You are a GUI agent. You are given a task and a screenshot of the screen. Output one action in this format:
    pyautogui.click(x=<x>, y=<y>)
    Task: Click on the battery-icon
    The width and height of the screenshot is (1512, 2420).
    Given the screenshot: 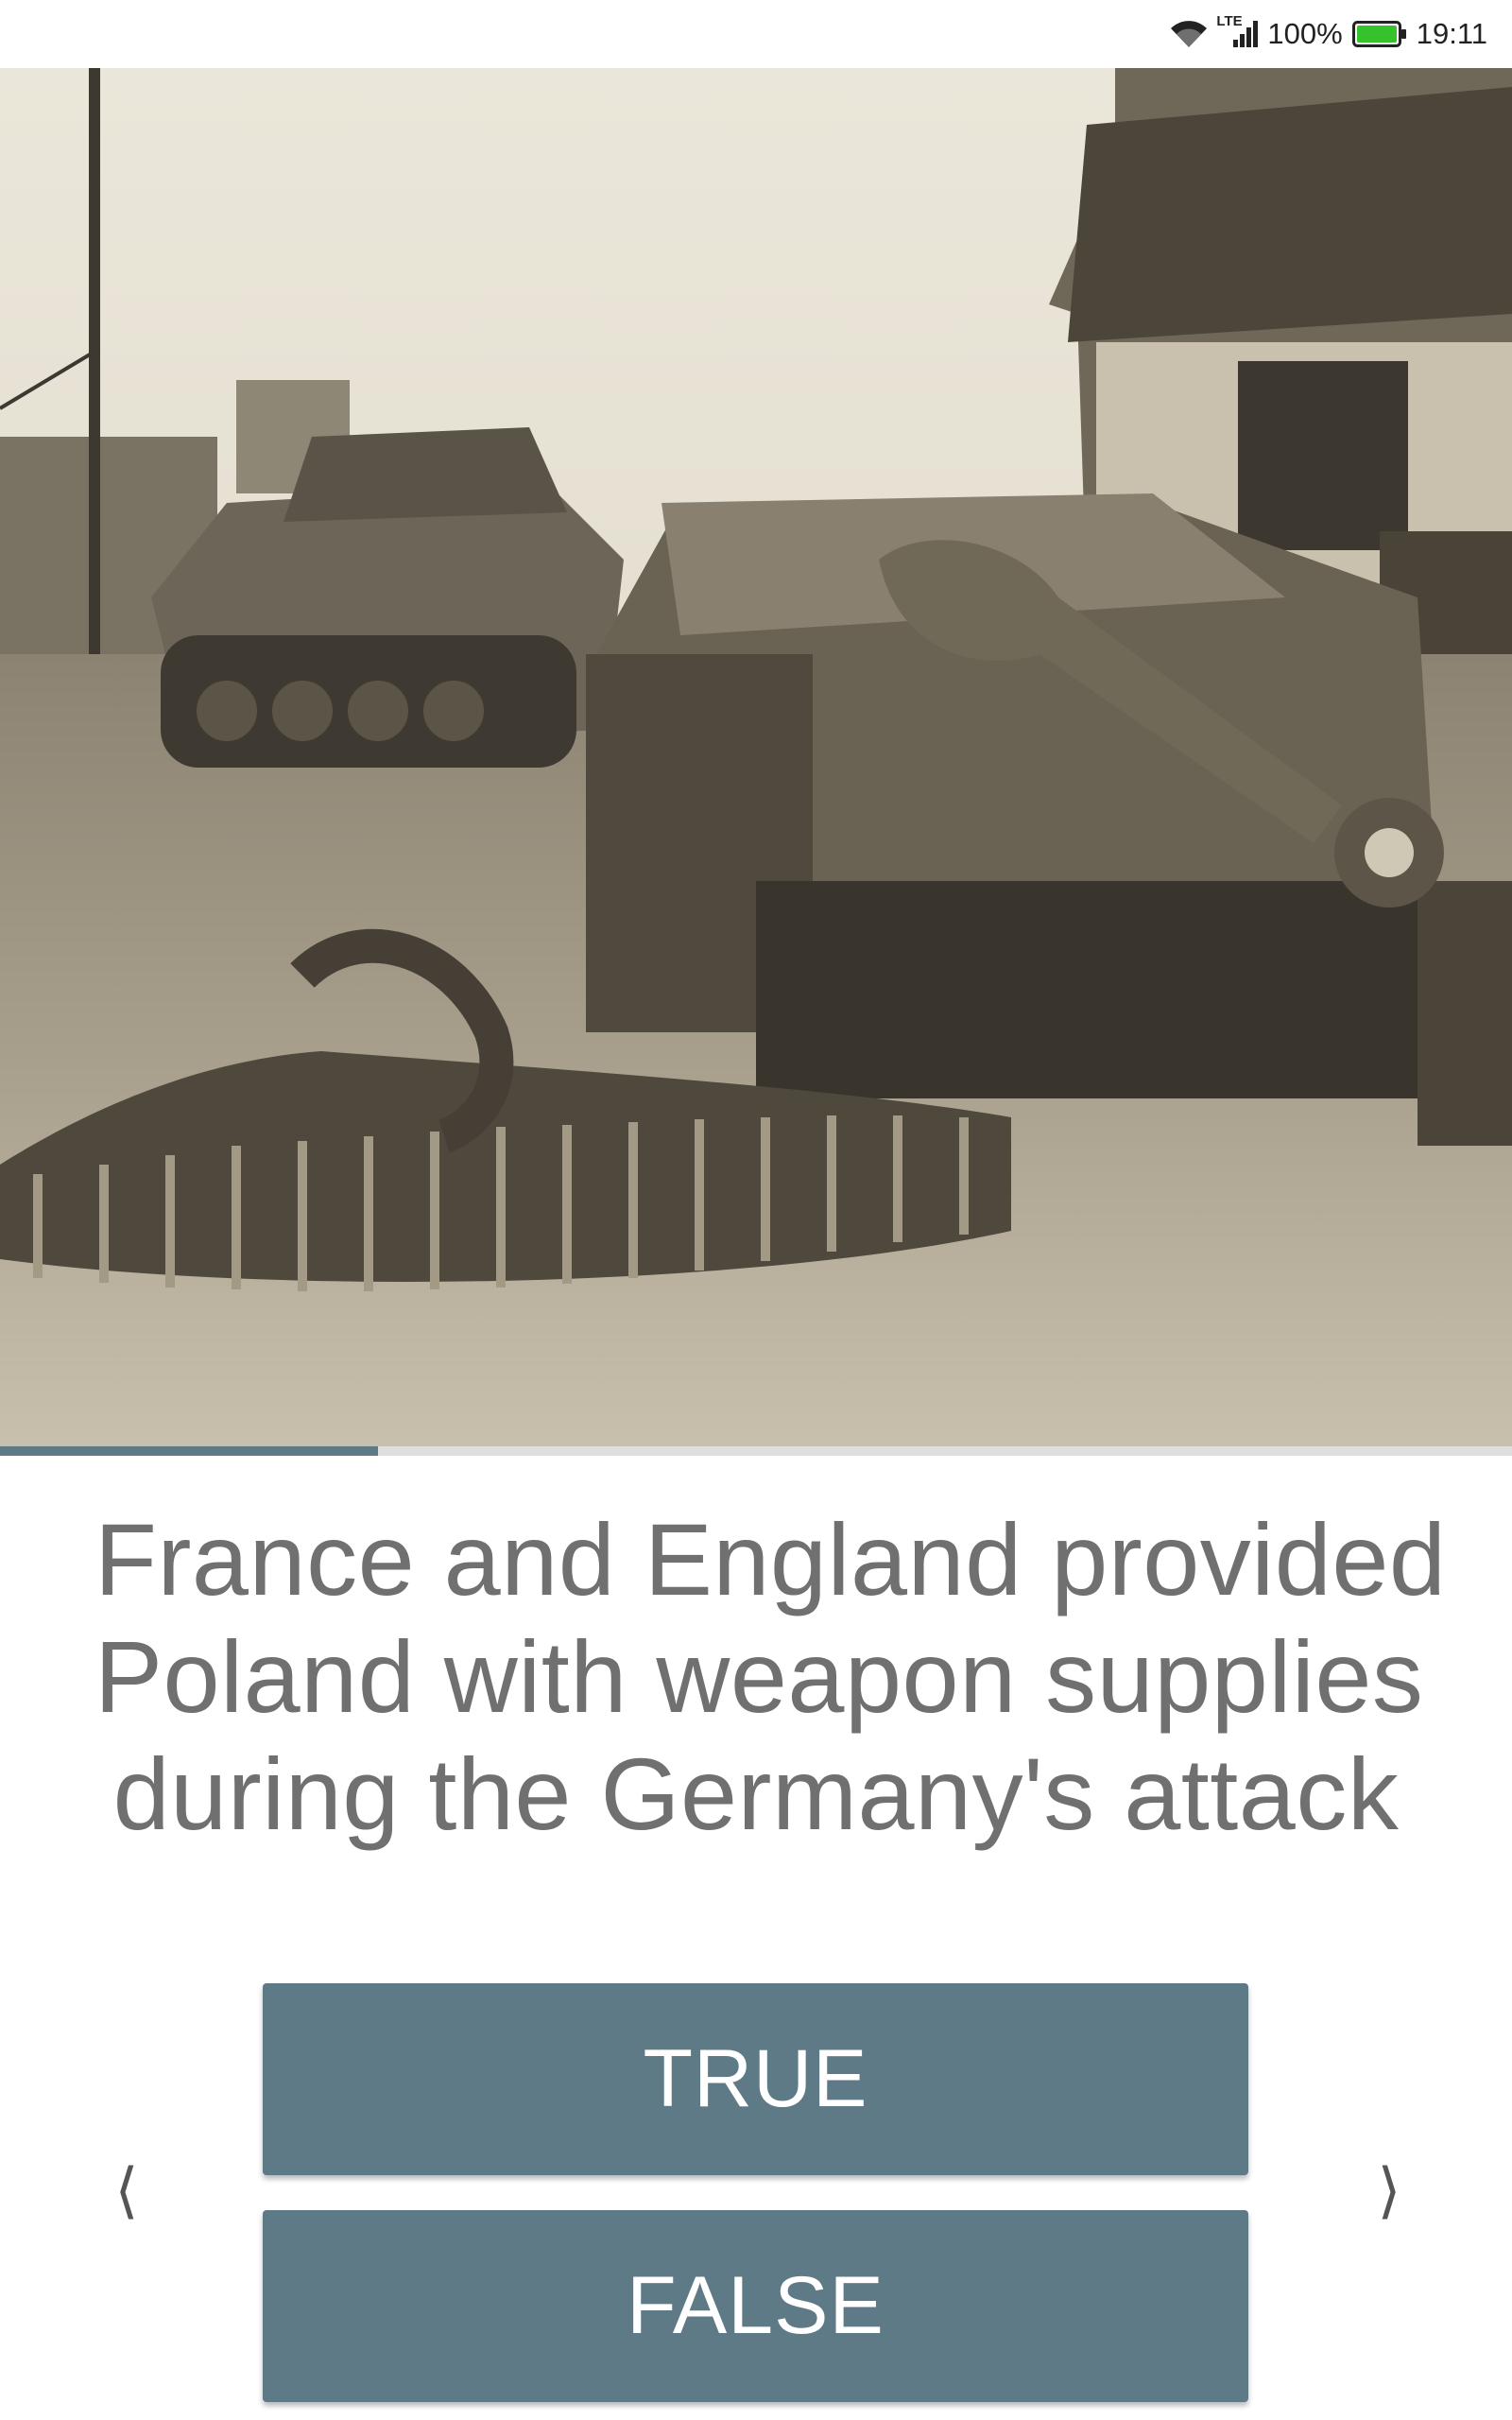 What is the action you would take?
    pyautogui.click(x=1379, y=34)
    